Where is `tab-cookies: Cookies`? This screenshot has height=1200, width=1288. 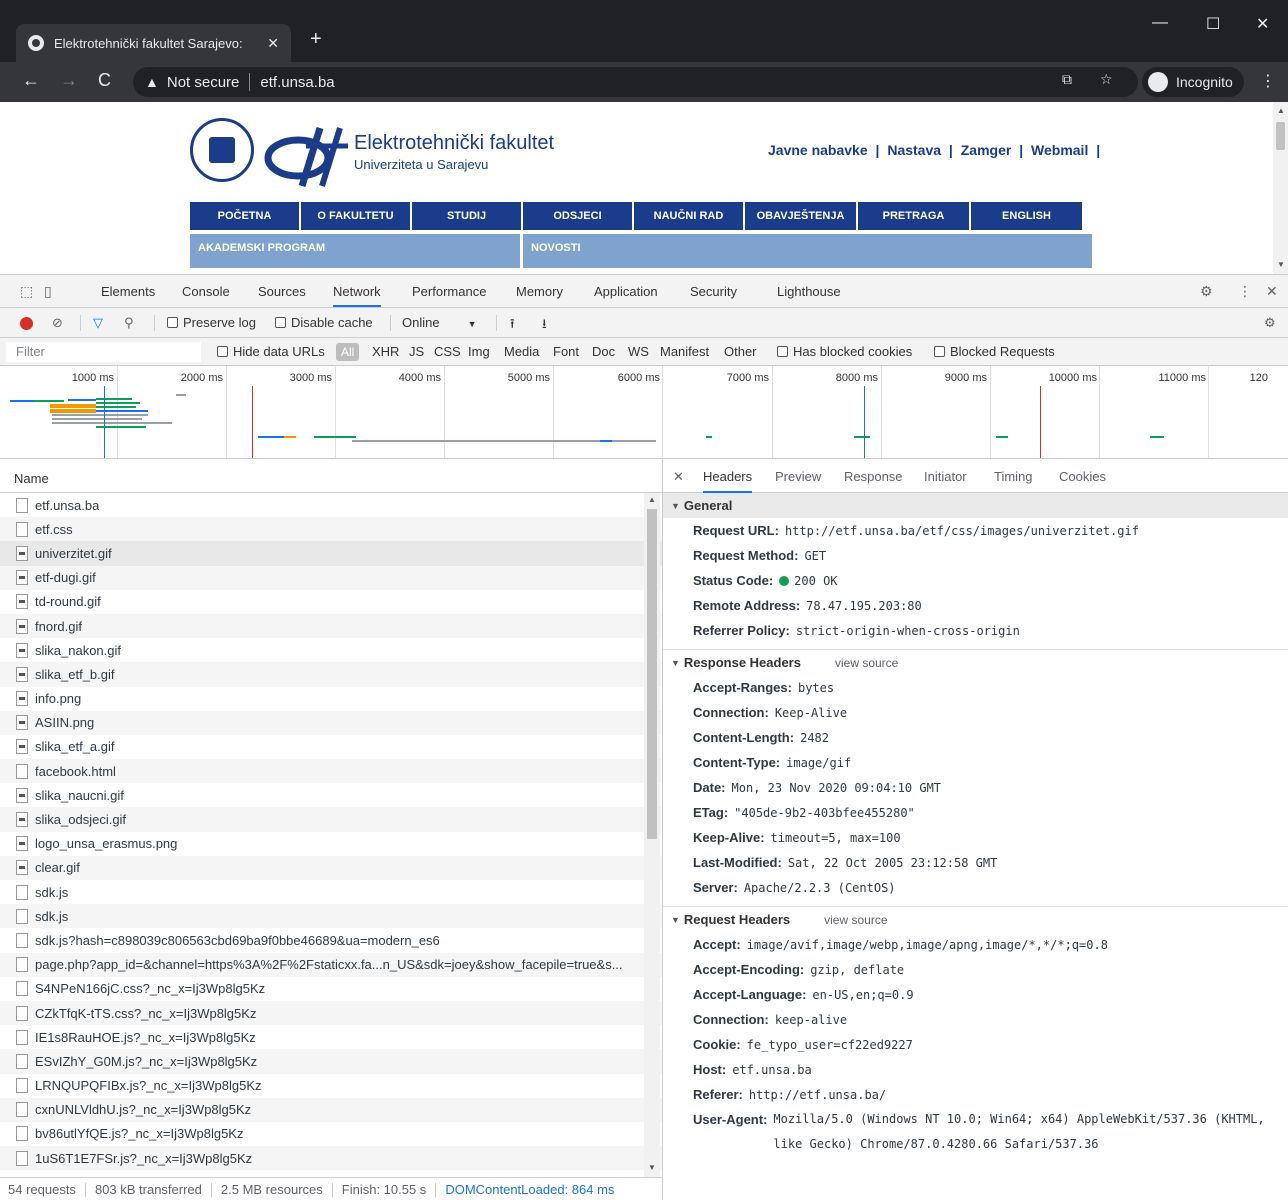
tab-cookies: Cookies is located at coordinates (1082, 476).